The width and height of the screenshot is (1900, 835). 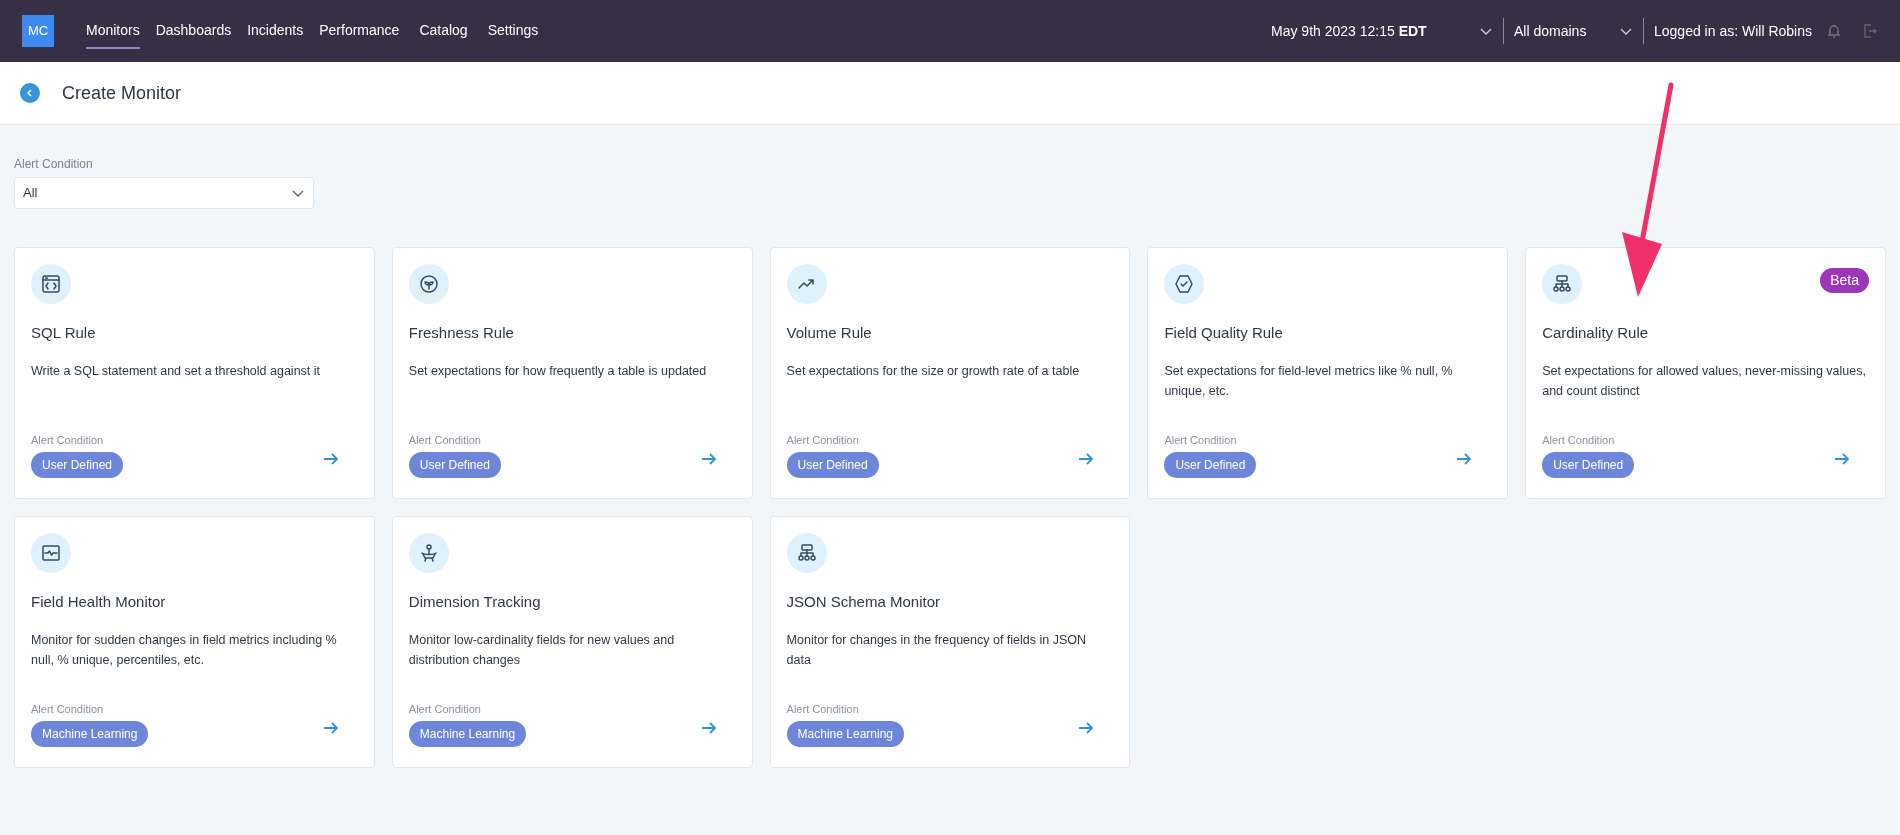 I want to click on card-title: Cardinality Rule, so click(x=1596, y=333).